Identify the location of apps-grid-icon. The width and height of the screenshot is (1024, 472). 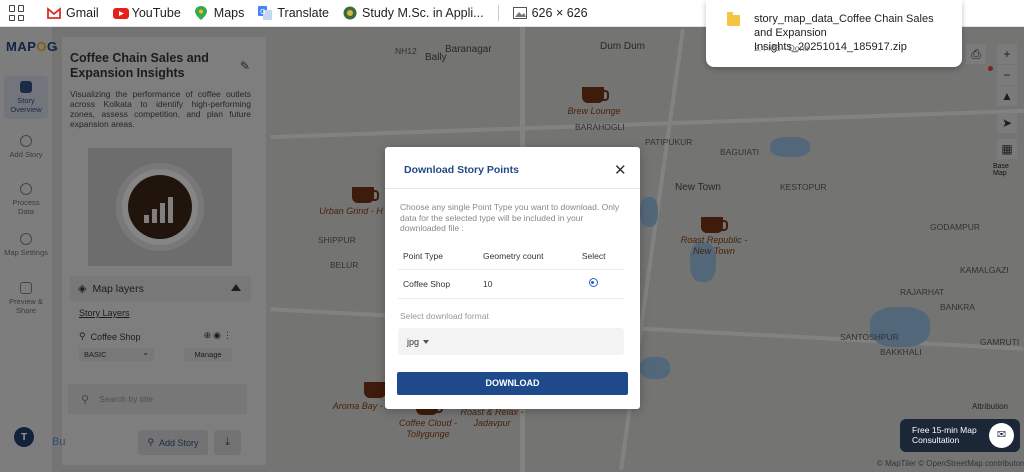
(17, 13).